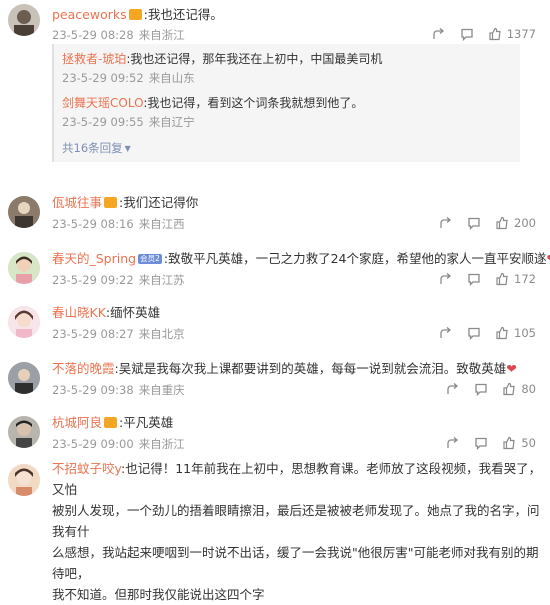  Describe the element at coordinates (94, 59) in the screenshot. I see `reply-username: 拯救者-琥珀` at that location.